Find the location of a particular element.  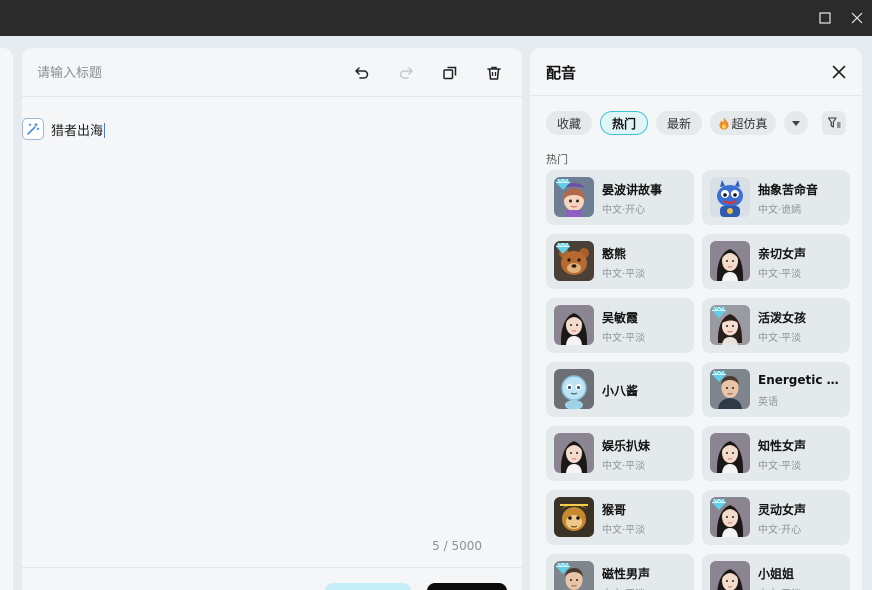

trash-icon is located at coordinates (494, 73).